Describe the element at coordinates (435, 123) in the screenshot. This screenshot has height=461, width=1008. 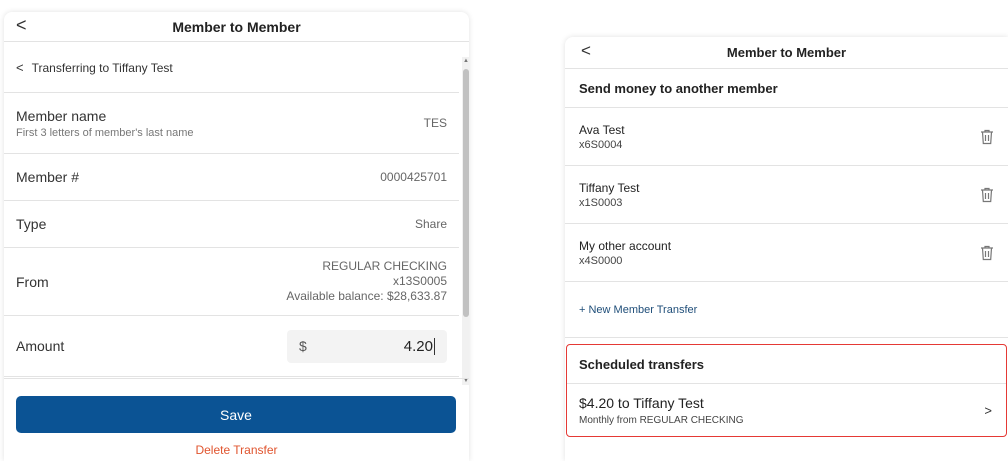
I see `member-name-value: TES` at that location.